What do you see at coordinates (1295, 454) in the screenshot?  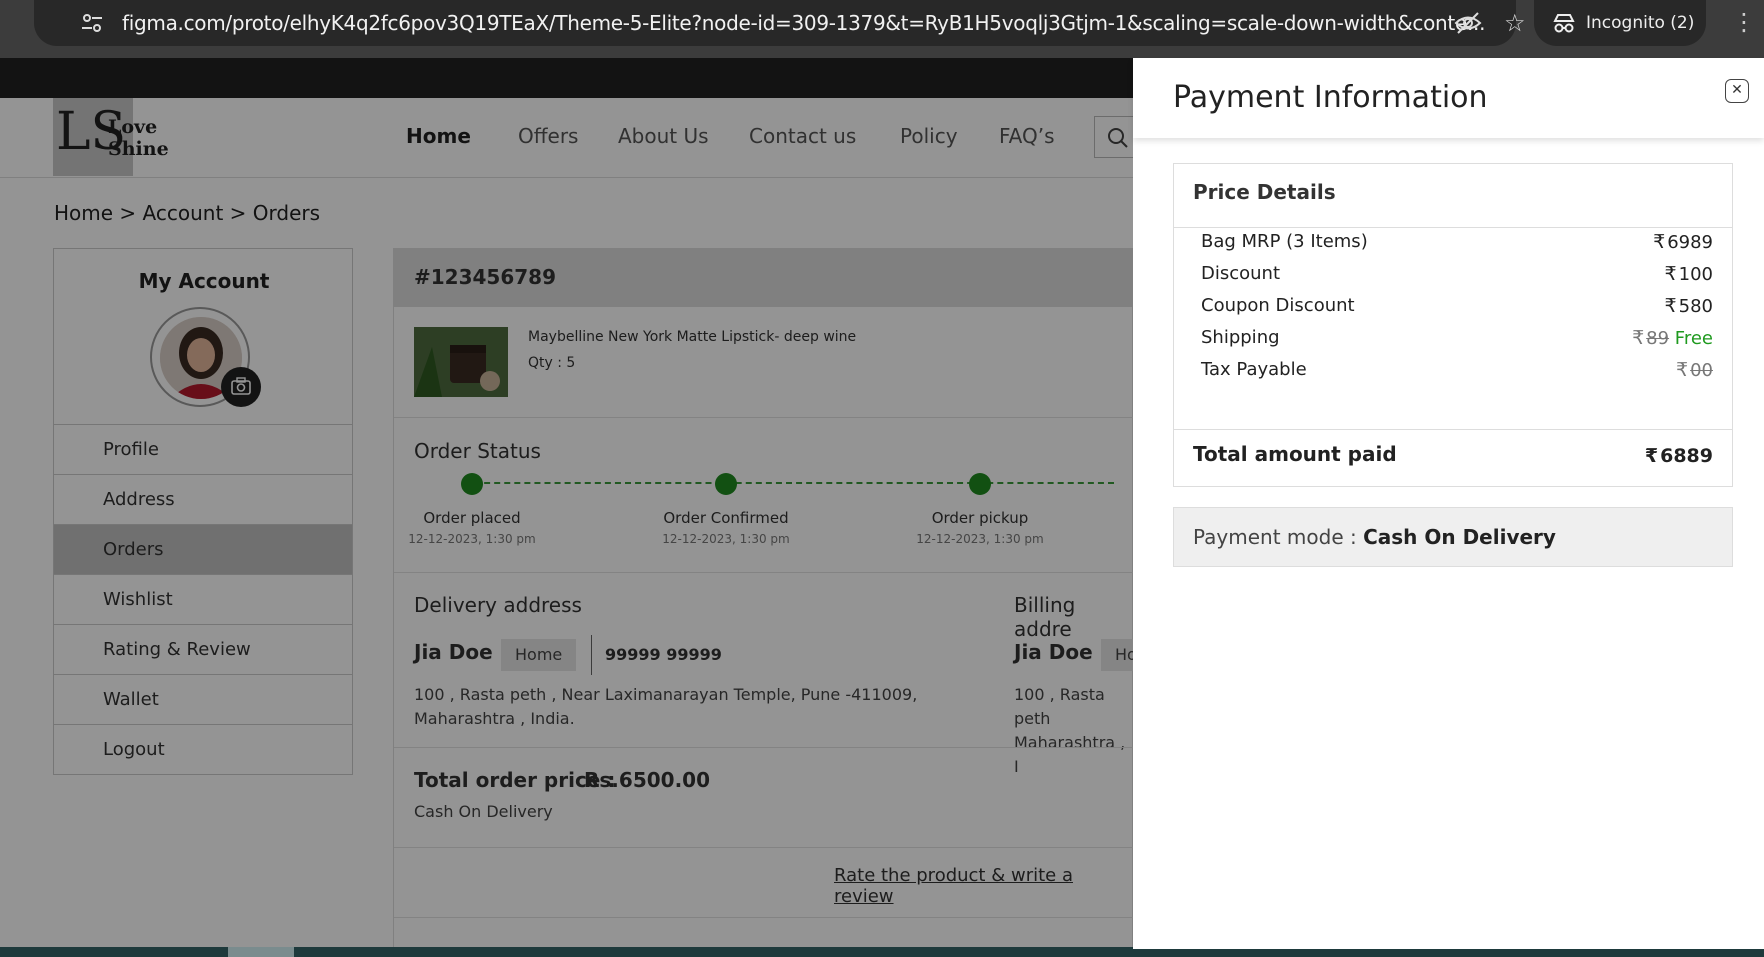 I see `total-paid-label: Total amount paid` at bounding box center [1295, 454].